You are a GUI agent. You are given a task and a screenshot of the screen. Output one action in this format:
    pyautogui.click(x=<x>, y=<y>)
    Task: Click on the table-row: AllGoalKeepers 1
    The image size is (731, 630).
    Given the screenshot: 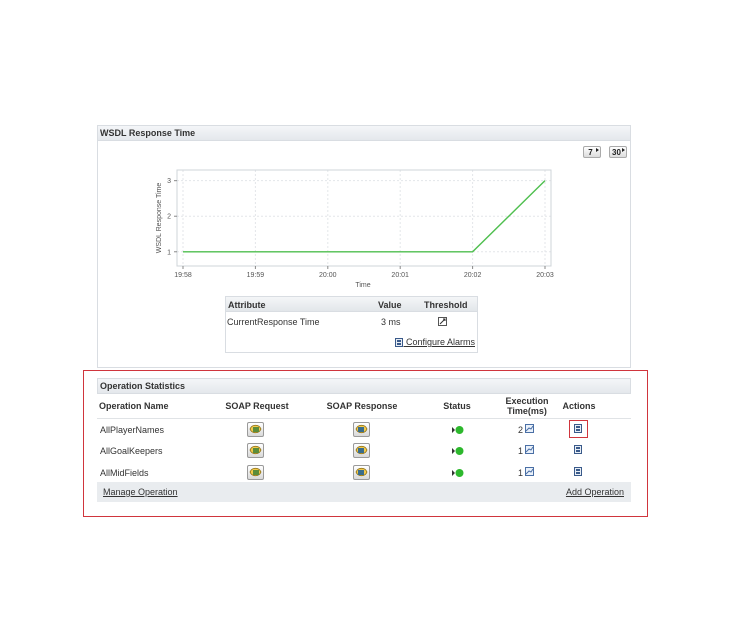 What is the action you would take?
    pyautogui.click(x=364, y=452)
    